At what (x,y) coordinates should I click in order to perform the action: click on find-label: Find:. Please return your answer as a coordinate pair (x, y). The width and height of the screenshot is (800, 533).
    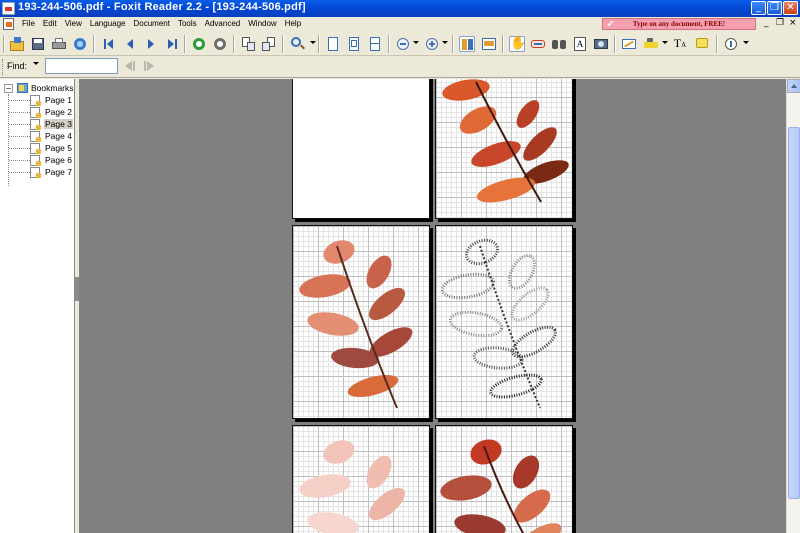
    Looking at the image, I should click on (17, 66).